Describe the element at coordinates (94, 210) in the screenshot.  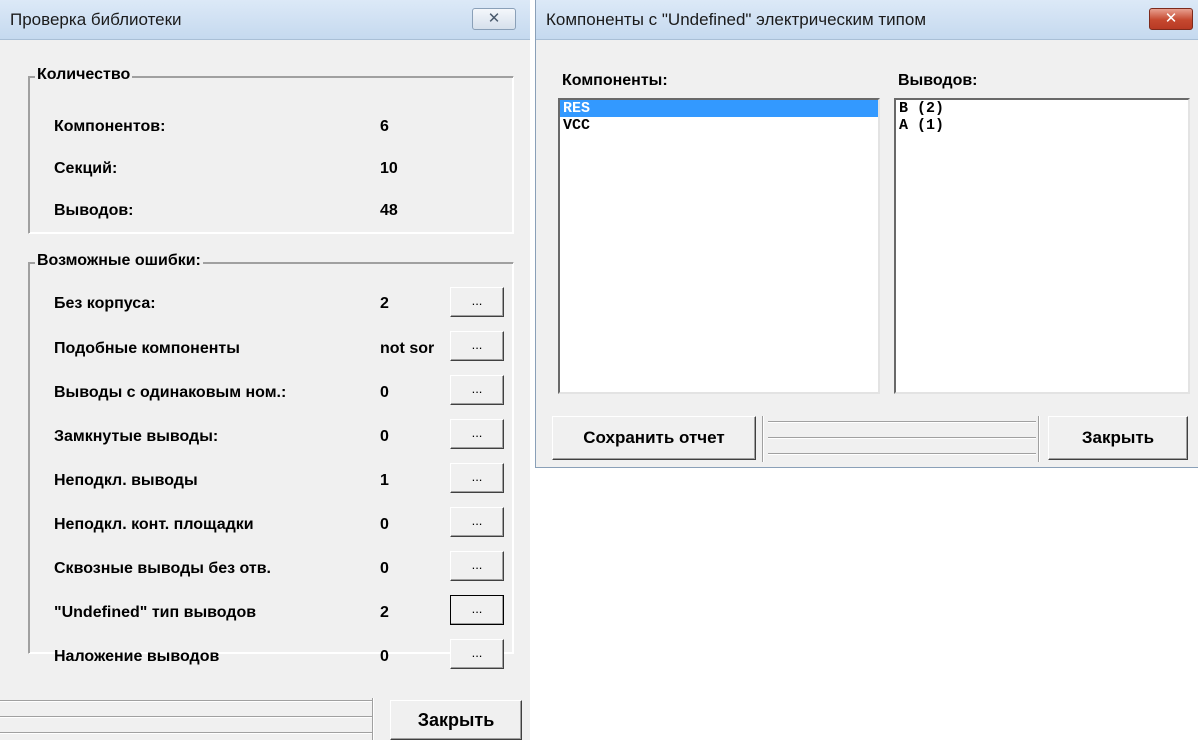
I see `quantity-label: Выводов:` at that location.